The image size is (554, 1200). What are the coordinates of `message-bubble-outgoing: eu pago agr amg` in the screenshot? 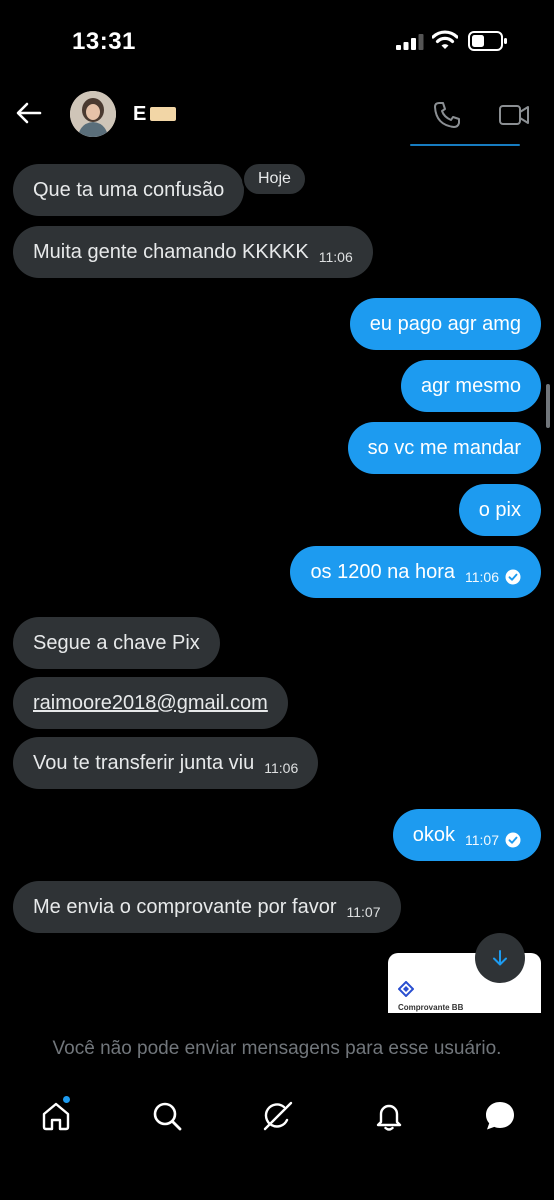 It's located at (445, 324).